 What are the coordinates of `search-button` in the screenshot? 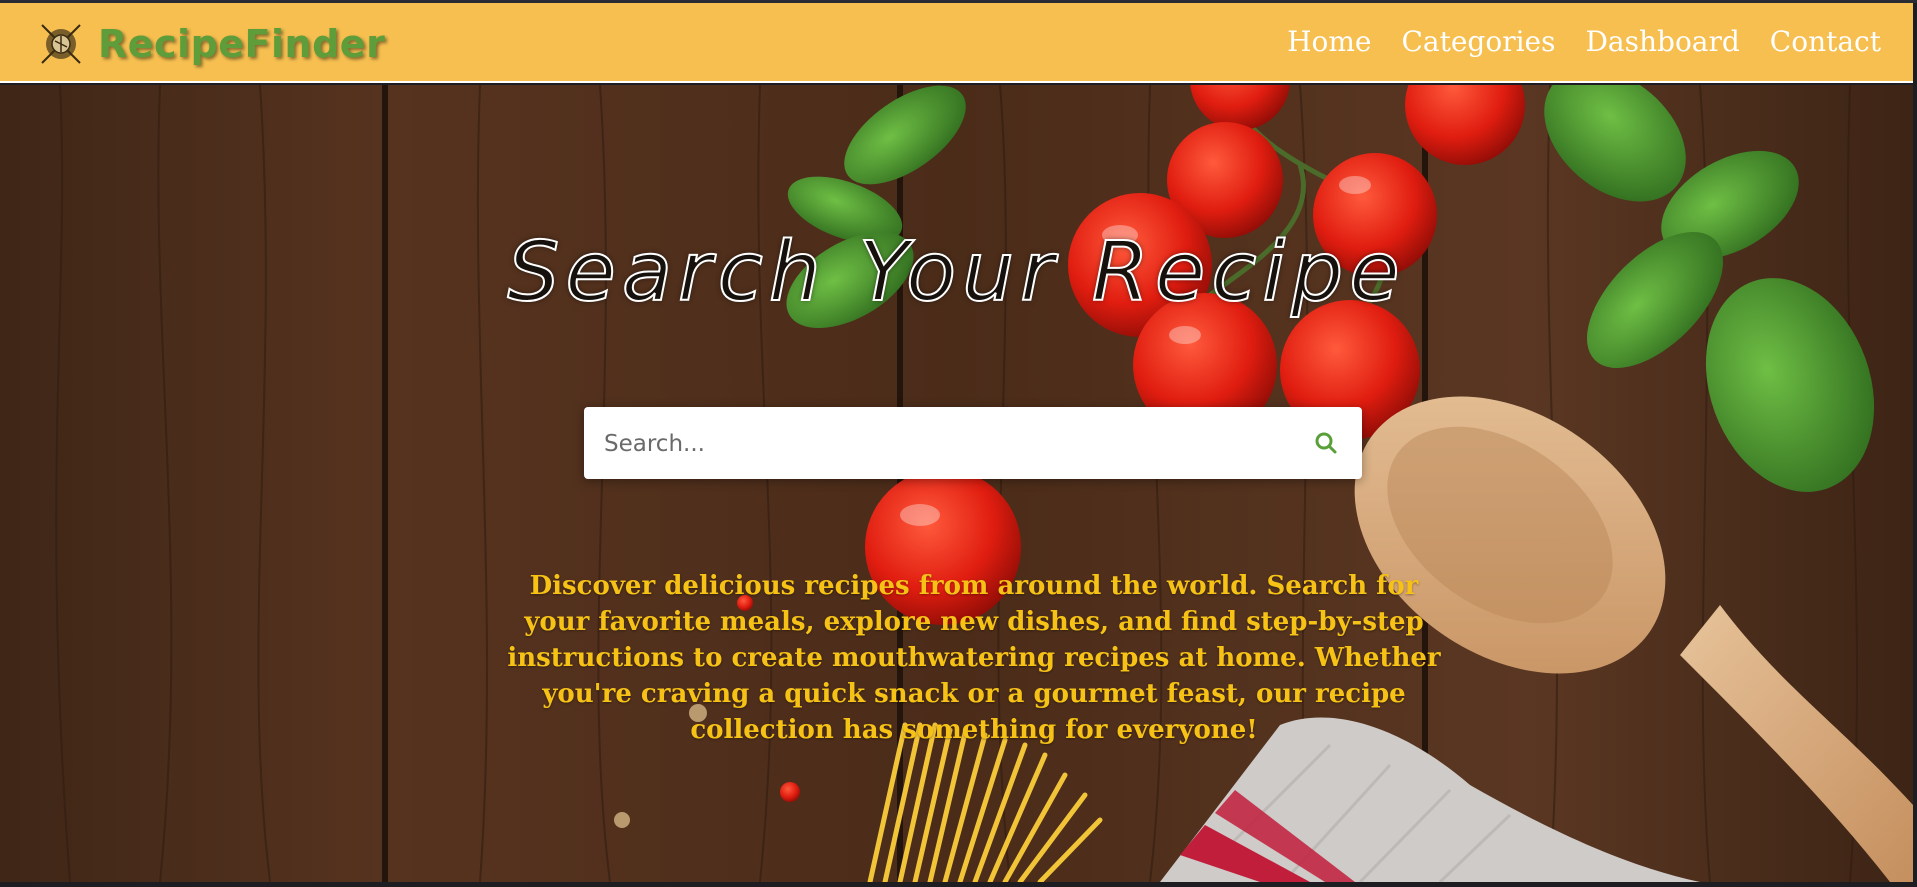 It's located at (1326, 443).